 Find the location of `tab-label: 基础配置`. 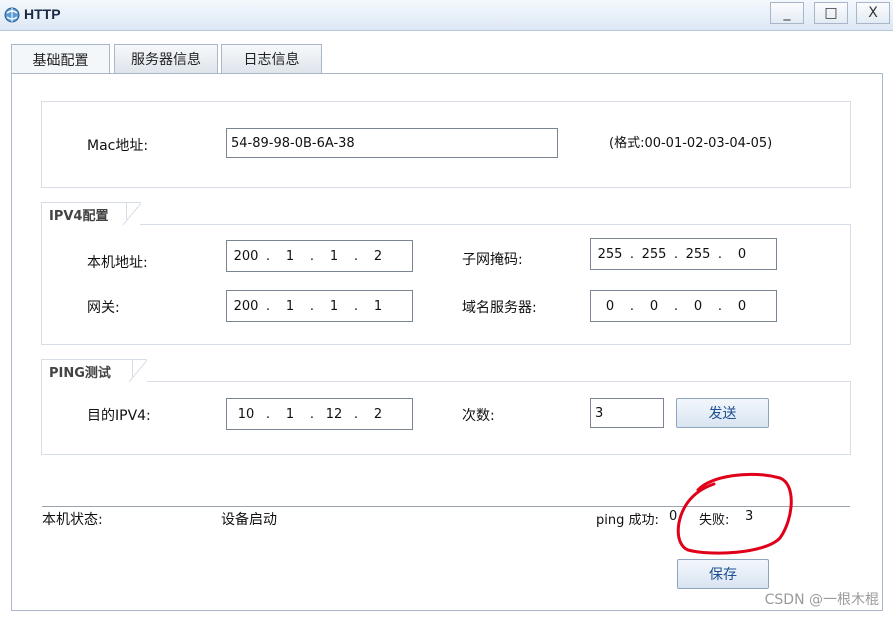

tab-label: 基础配置 is located at coordinates (60, 60).